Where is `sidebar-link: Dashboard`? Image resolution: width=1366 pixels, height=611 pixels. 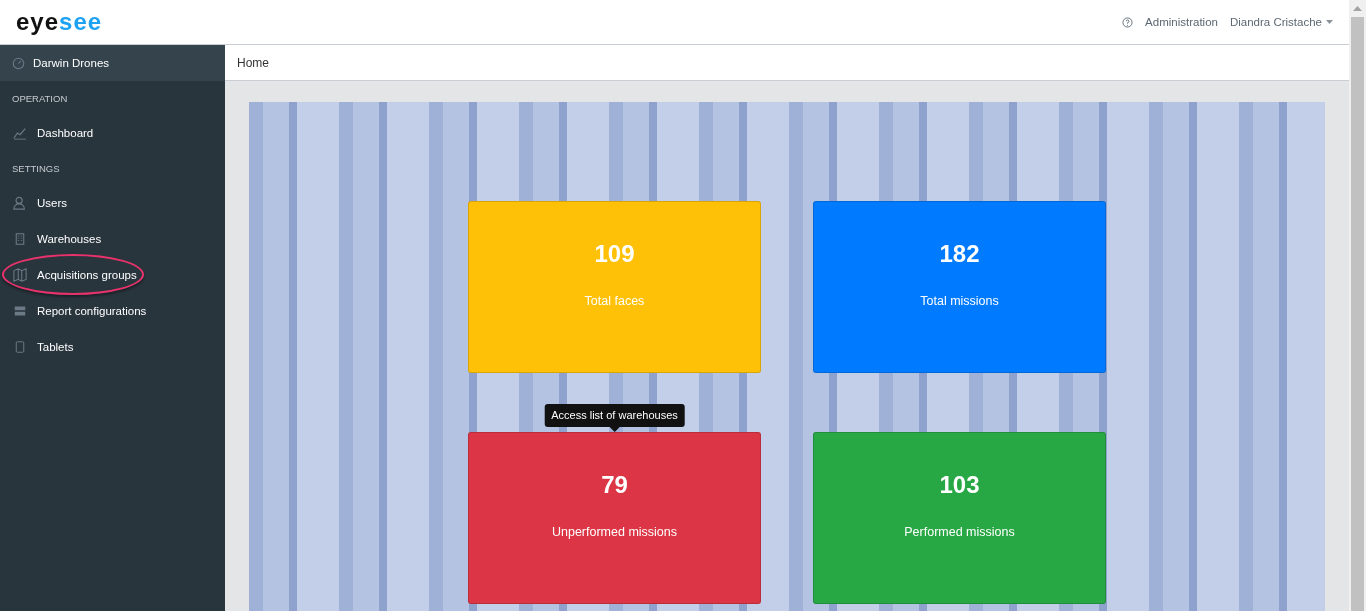 sidebar-link: Dashboard is located at coordinates (53, 133).